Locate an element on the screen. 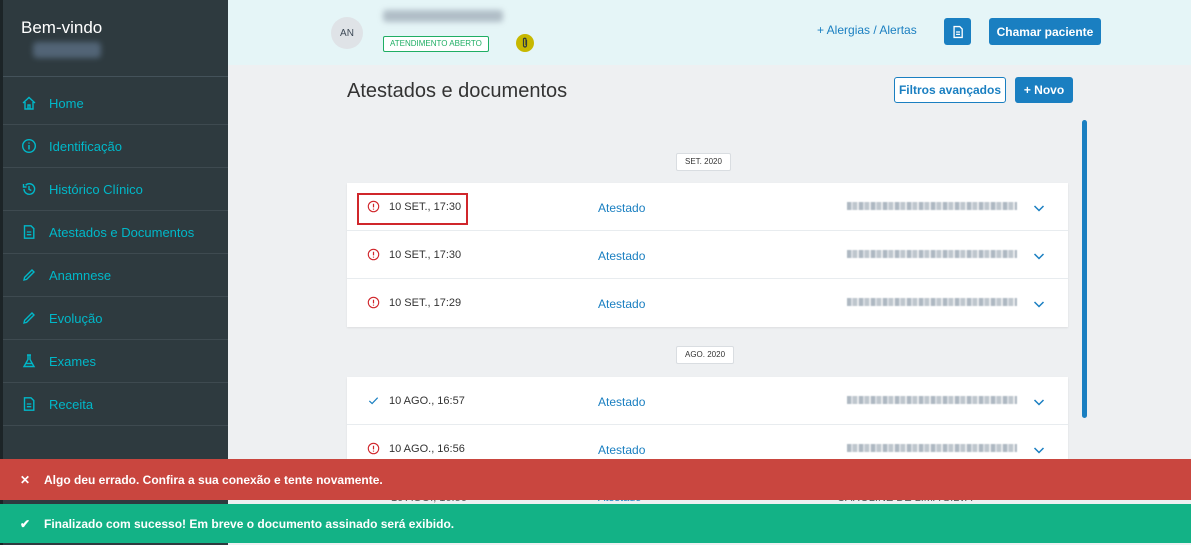 The width and height of the screenshot is (1191, 545). page-title: Atestados e documentos is located at coordinates (457, 91).